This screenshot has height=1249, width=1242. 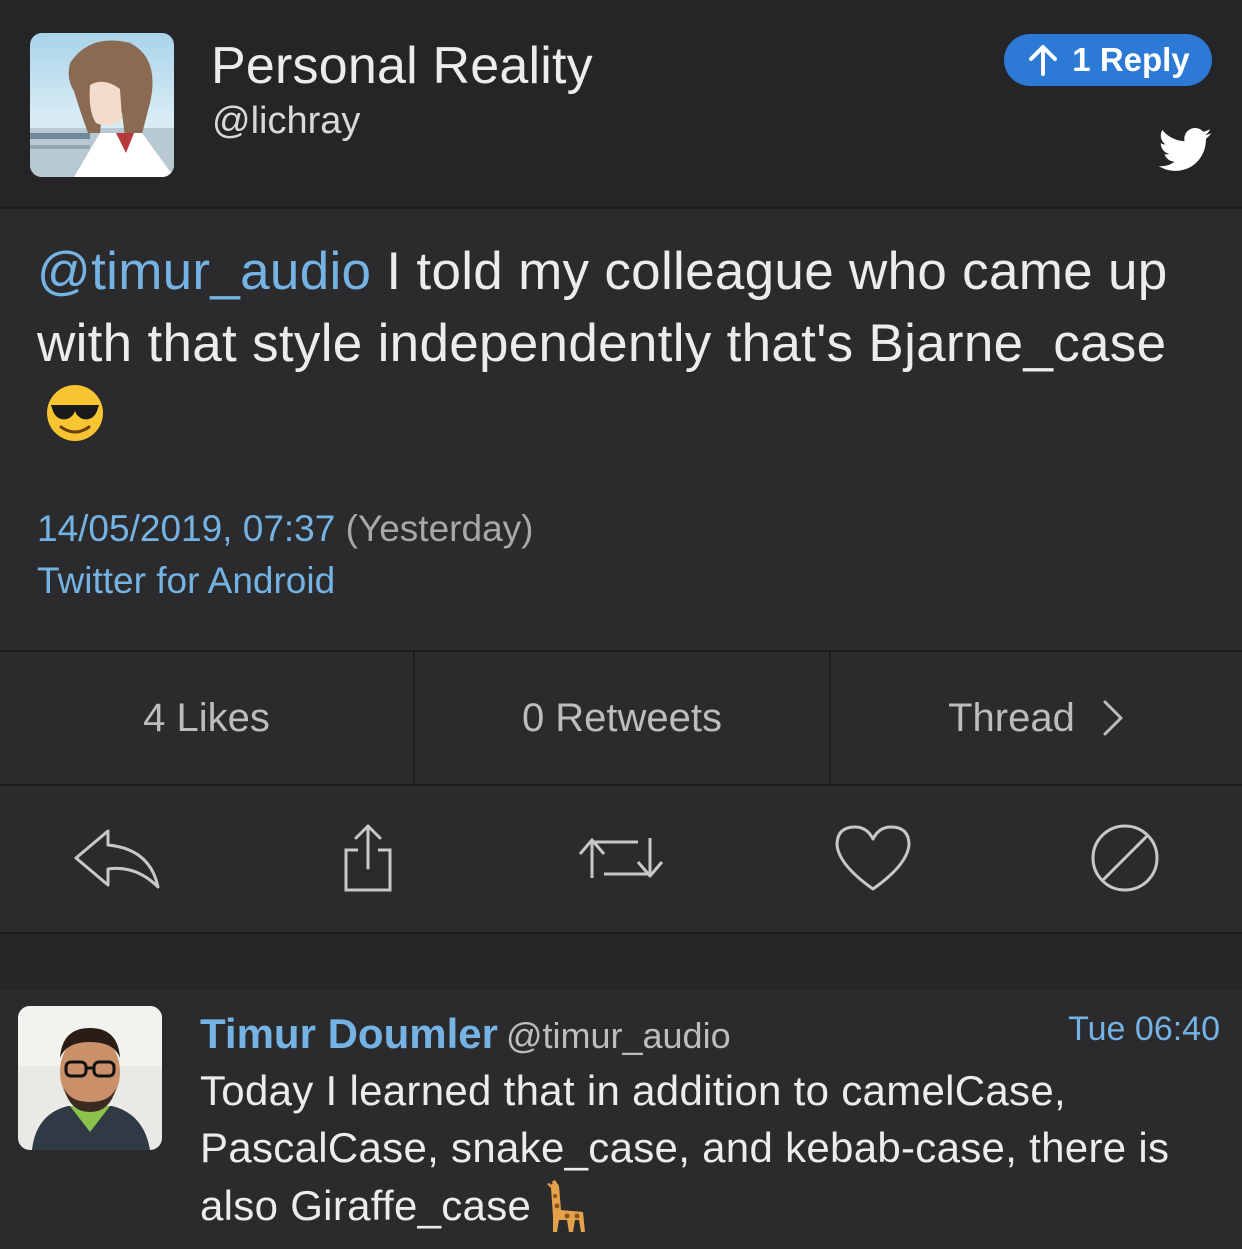 What do you see at coordinates (286, 121) in the screenshot?
I see `author-handle: @lichray` at bounding box center [286, 121].